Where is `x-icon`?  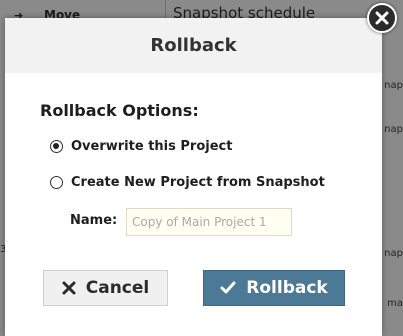 x-icon is located at coordinates (69, 288).